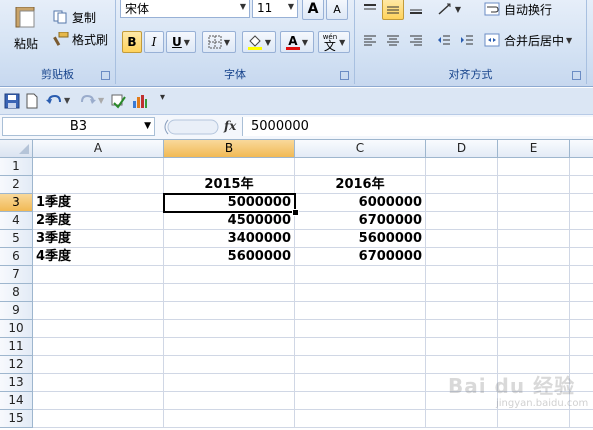 The width and height of the screenshot is (593, 430). What do you see at coordinates (16, 329) in the screenshot?
I see `row-header-10: 10` at bounding box center [16, 329].